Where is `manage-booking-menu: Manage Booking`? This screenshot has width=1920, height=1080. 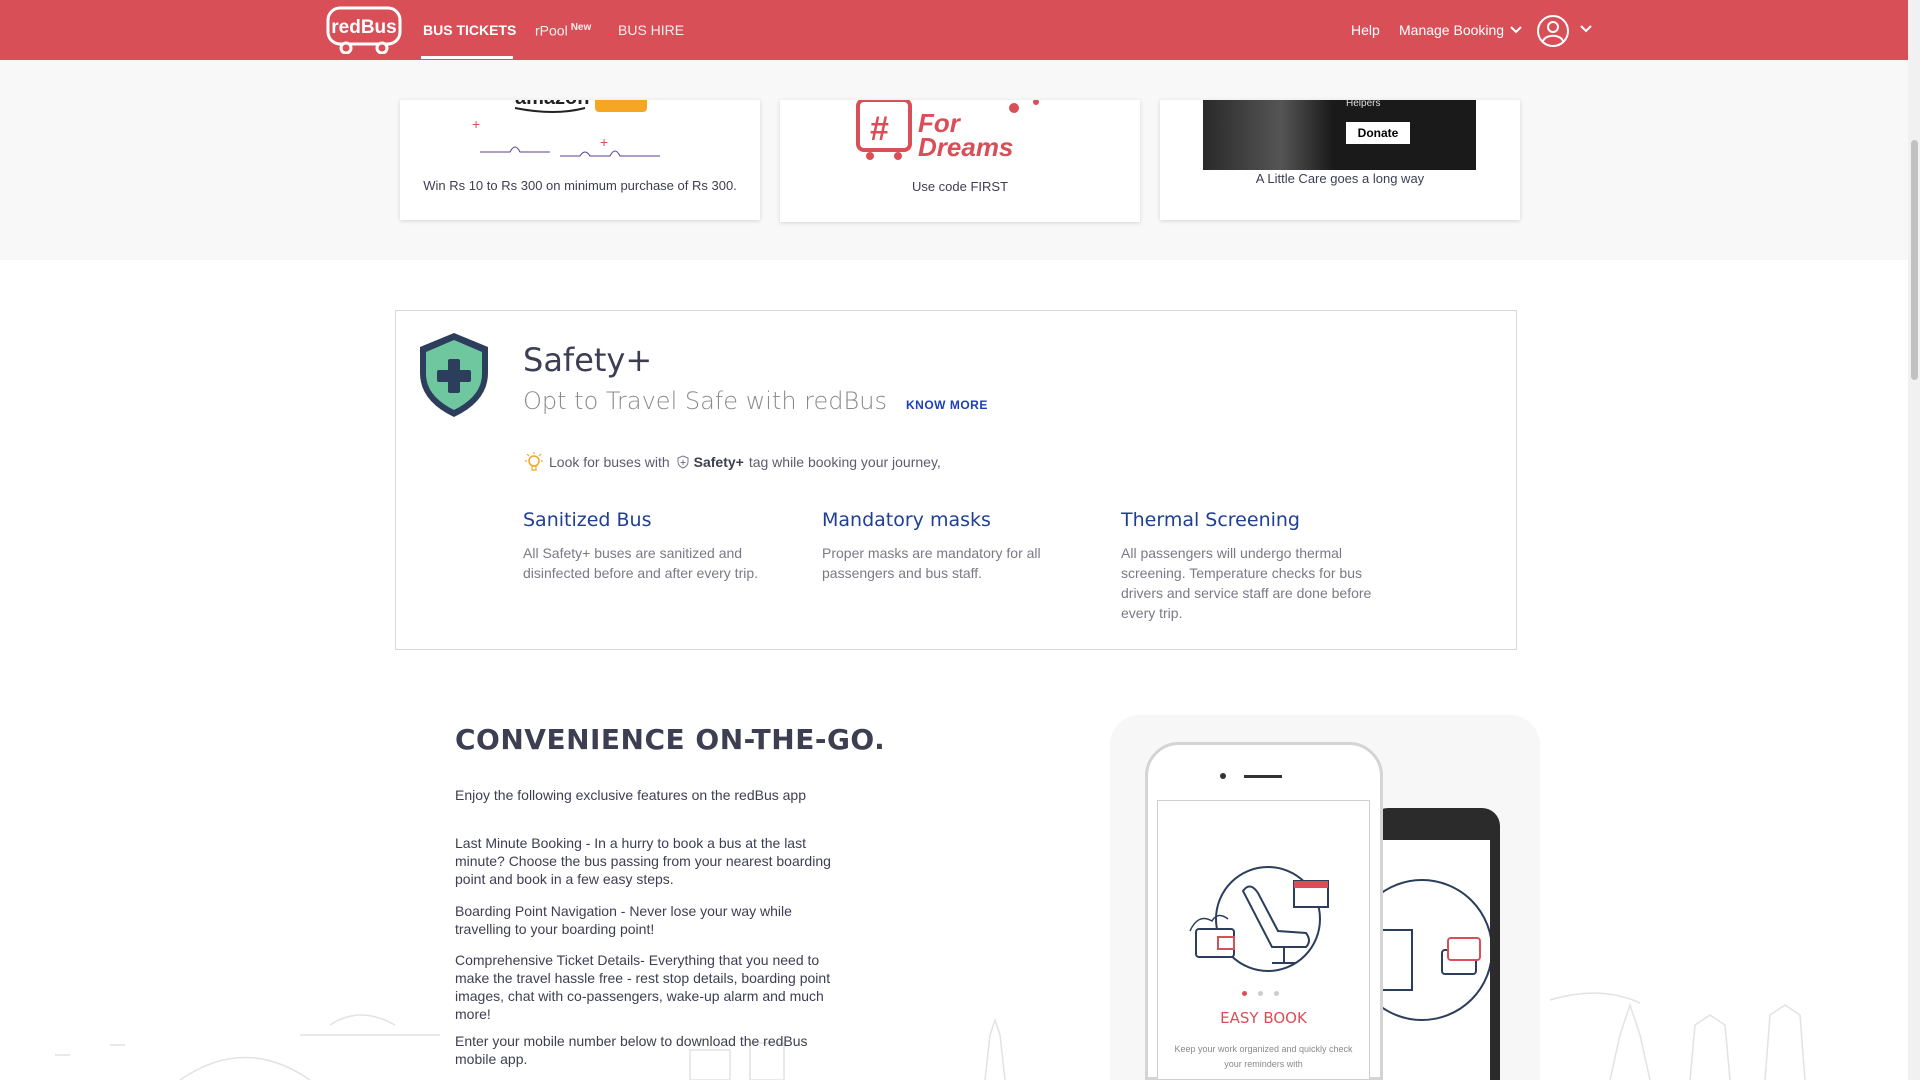
manage-booking-menu: Manage Booking is located at coordinates (1451, 30).